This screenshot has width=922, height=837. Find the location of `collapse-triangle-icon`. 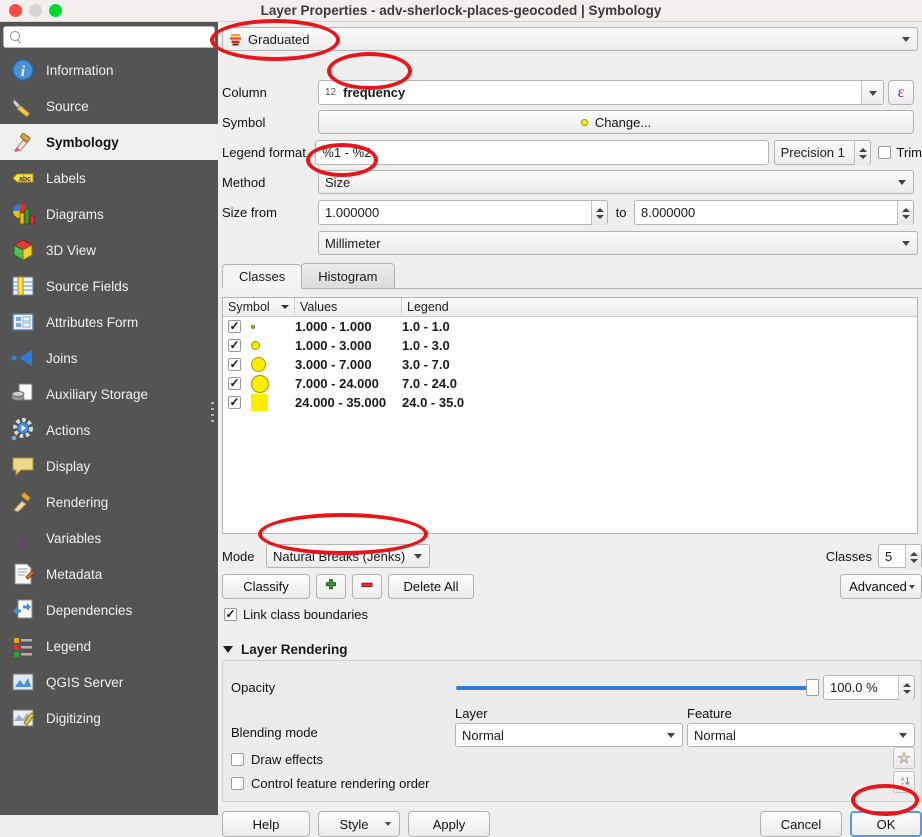

collapse-triangle-icon is located at coordinates (228, 649).